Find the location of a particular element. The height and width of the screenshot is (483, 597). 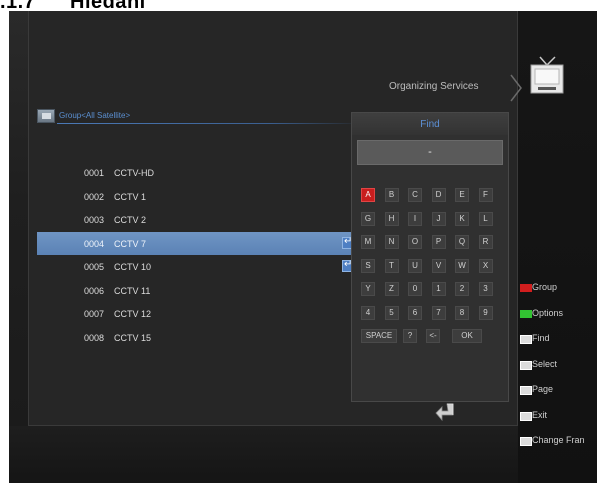

key-o: O is located at coordinates (415, 242).